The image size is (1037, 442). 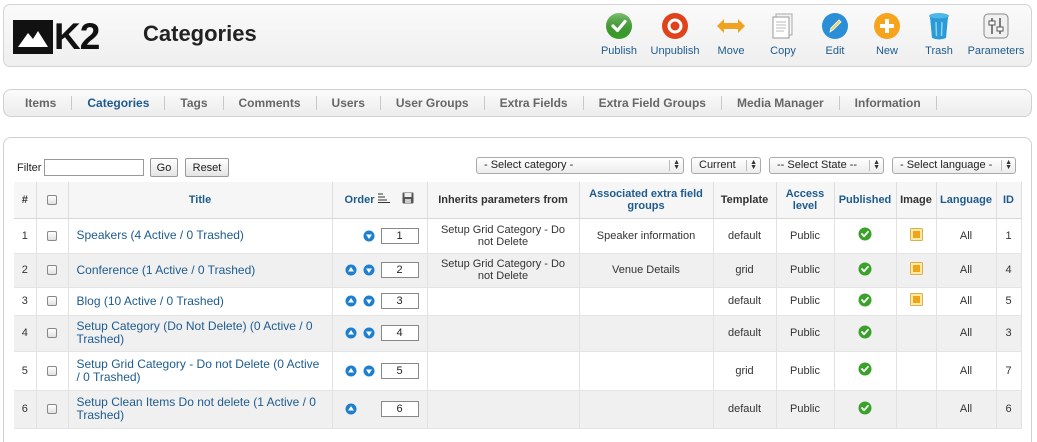 What do you see at coordinates (1009, 236) in the screenshot?
I see `row-id: 1` at bounding box center [1009, 236].